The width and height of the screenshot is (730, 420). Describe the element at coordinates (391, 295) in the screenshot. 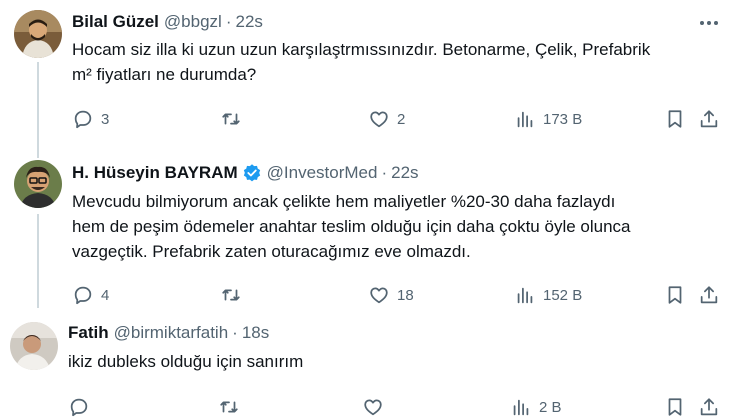

I see `like-button: 18` at that location.